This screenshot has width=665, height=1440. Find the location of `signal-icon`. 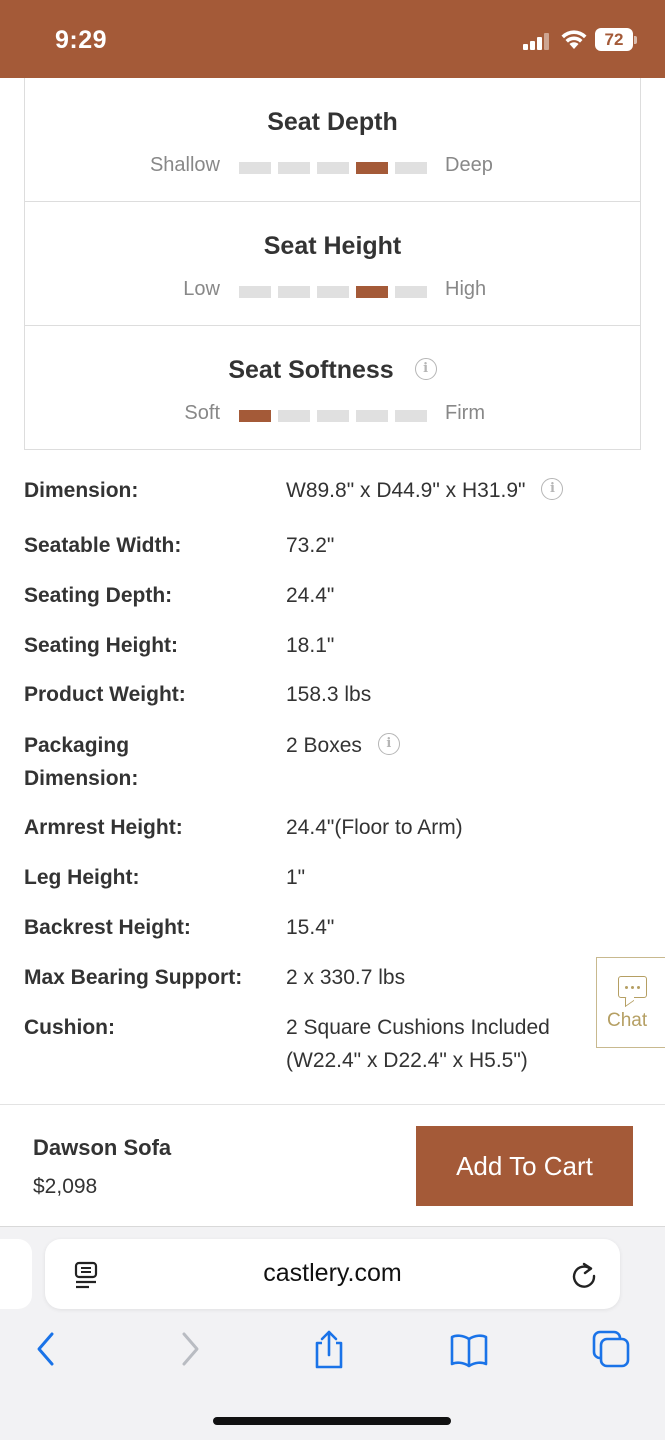

signal-icon is located at coordinates (537, 41).